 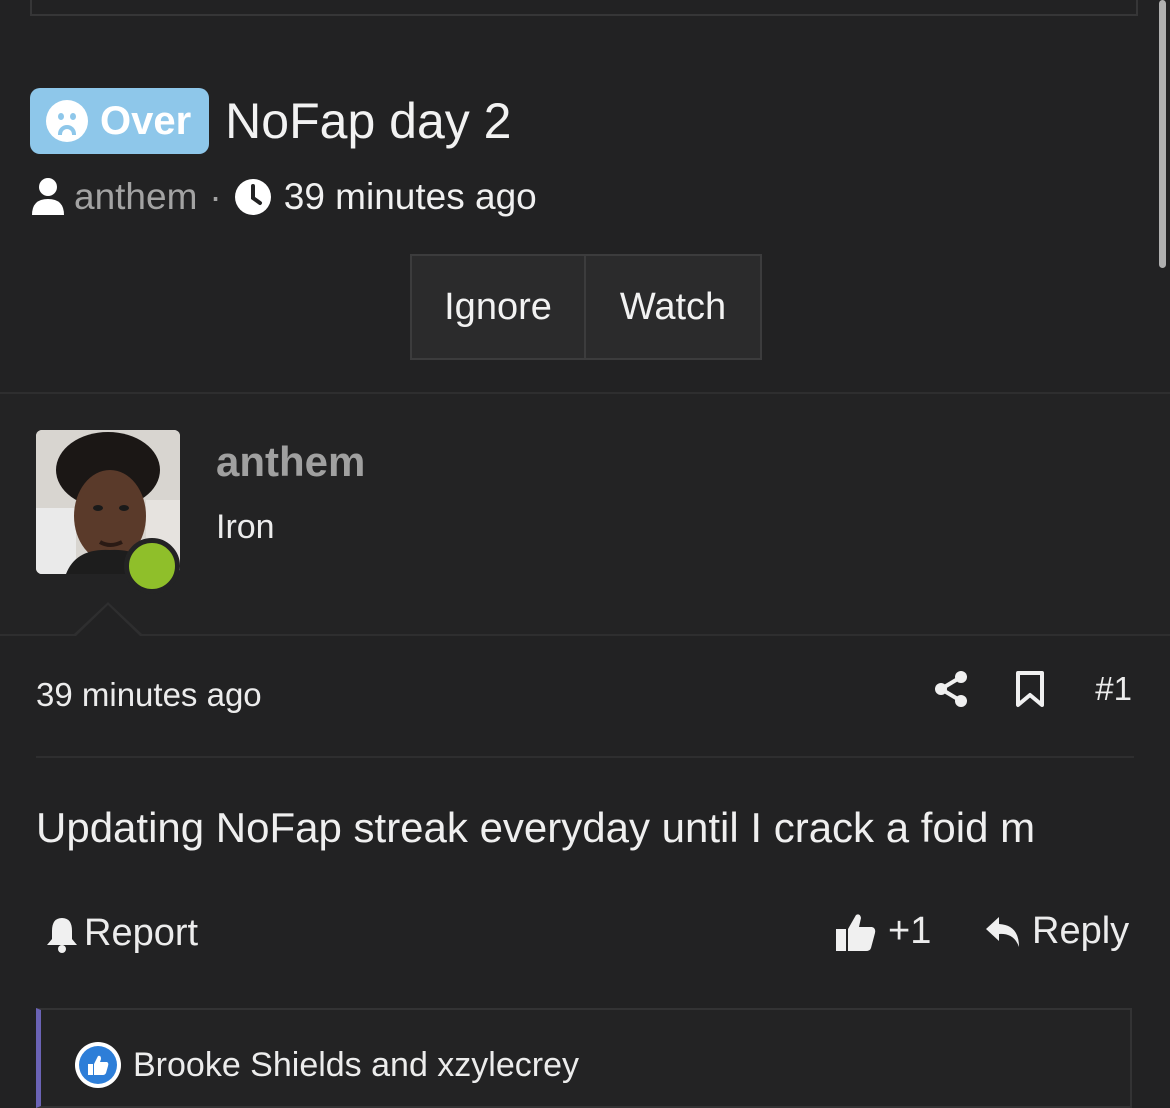 I want to click on like-count: +1, so click(x=910, y=931).